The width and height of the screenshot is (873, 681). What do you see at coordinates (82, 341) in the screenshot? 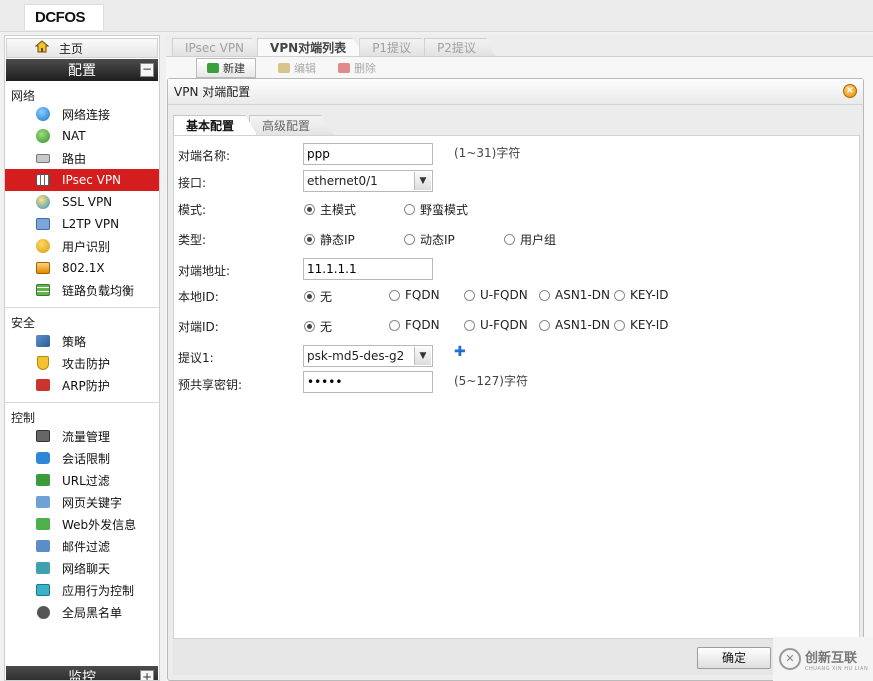
I see `sidebar-item-policy: 策略` at bounding box center [82, 341].